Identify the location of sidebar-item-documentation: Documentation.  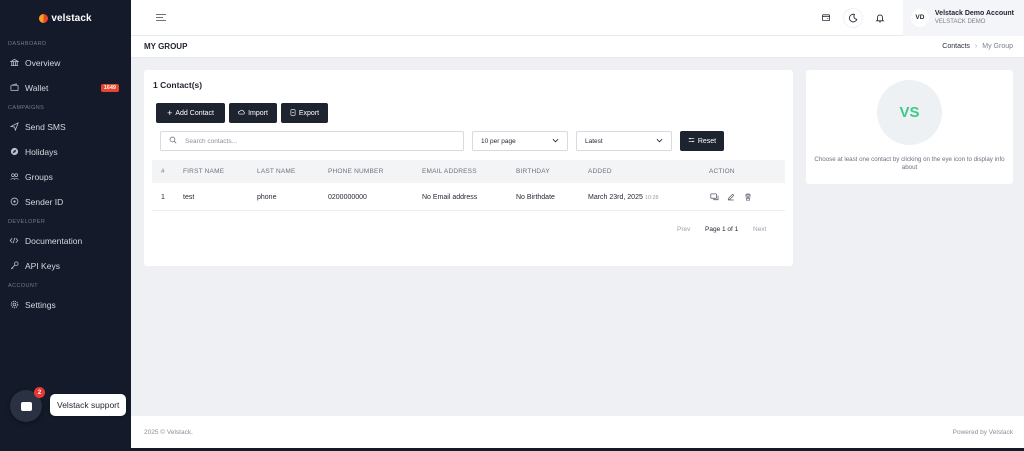
(65, 240).